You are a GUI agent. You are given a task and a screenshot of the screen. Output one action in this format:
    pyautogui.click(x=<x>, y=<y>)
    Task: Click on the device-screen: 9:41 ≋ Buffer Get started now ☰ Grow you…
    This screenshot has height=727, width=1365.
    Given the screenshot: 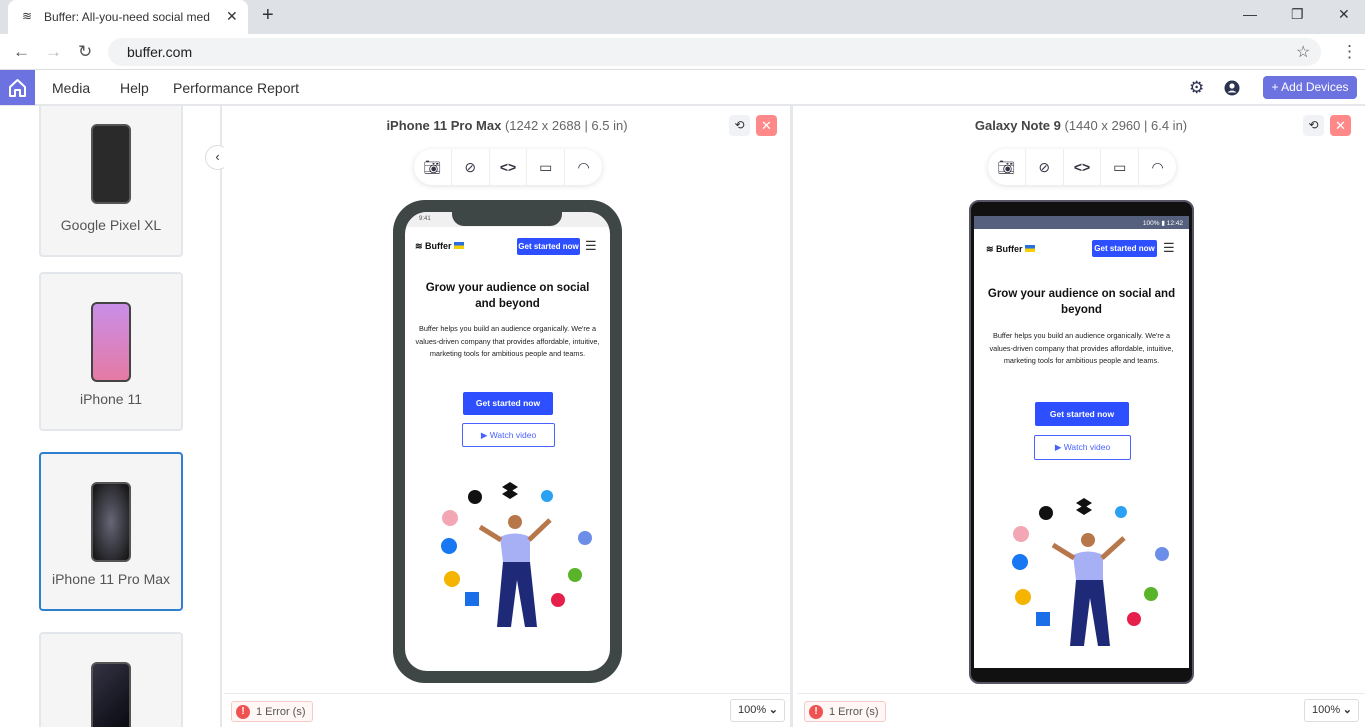 What is the action you would take?
    pyautogui.click(x=507, y=441)
    